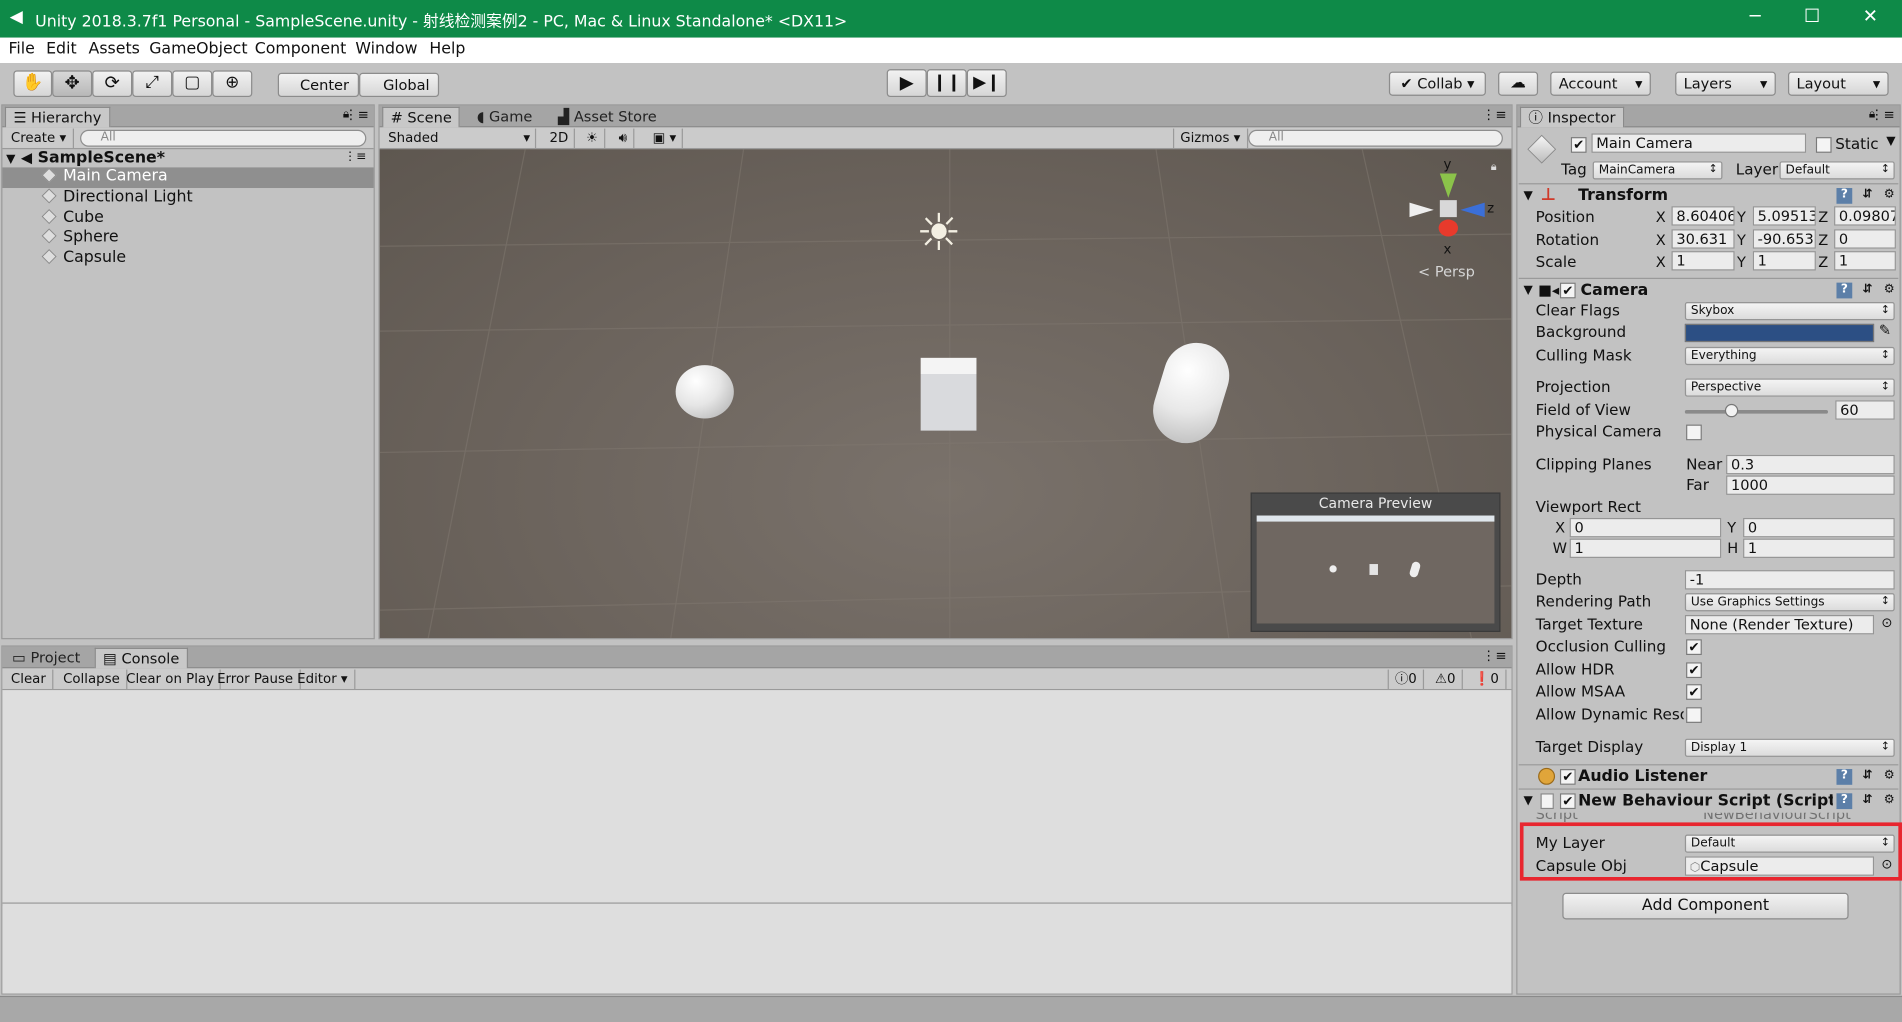  What do you see at coordinates (1865, 239) in the screenshot?
I see `rotation-z-field: 0` at bounding box center [1865, 239].